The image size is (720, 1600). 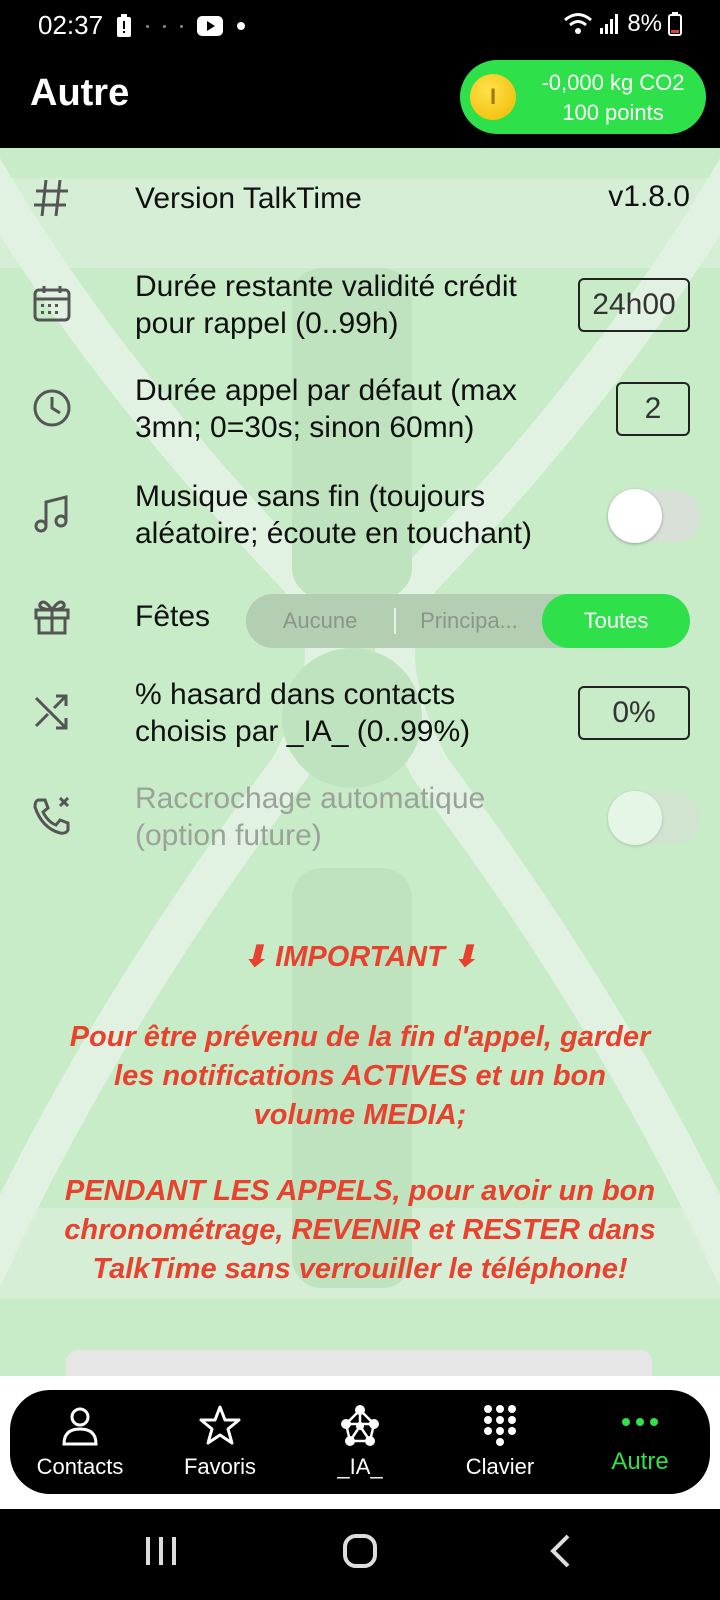 I want to click on shuffle-icon, so click(x=51, y=712).